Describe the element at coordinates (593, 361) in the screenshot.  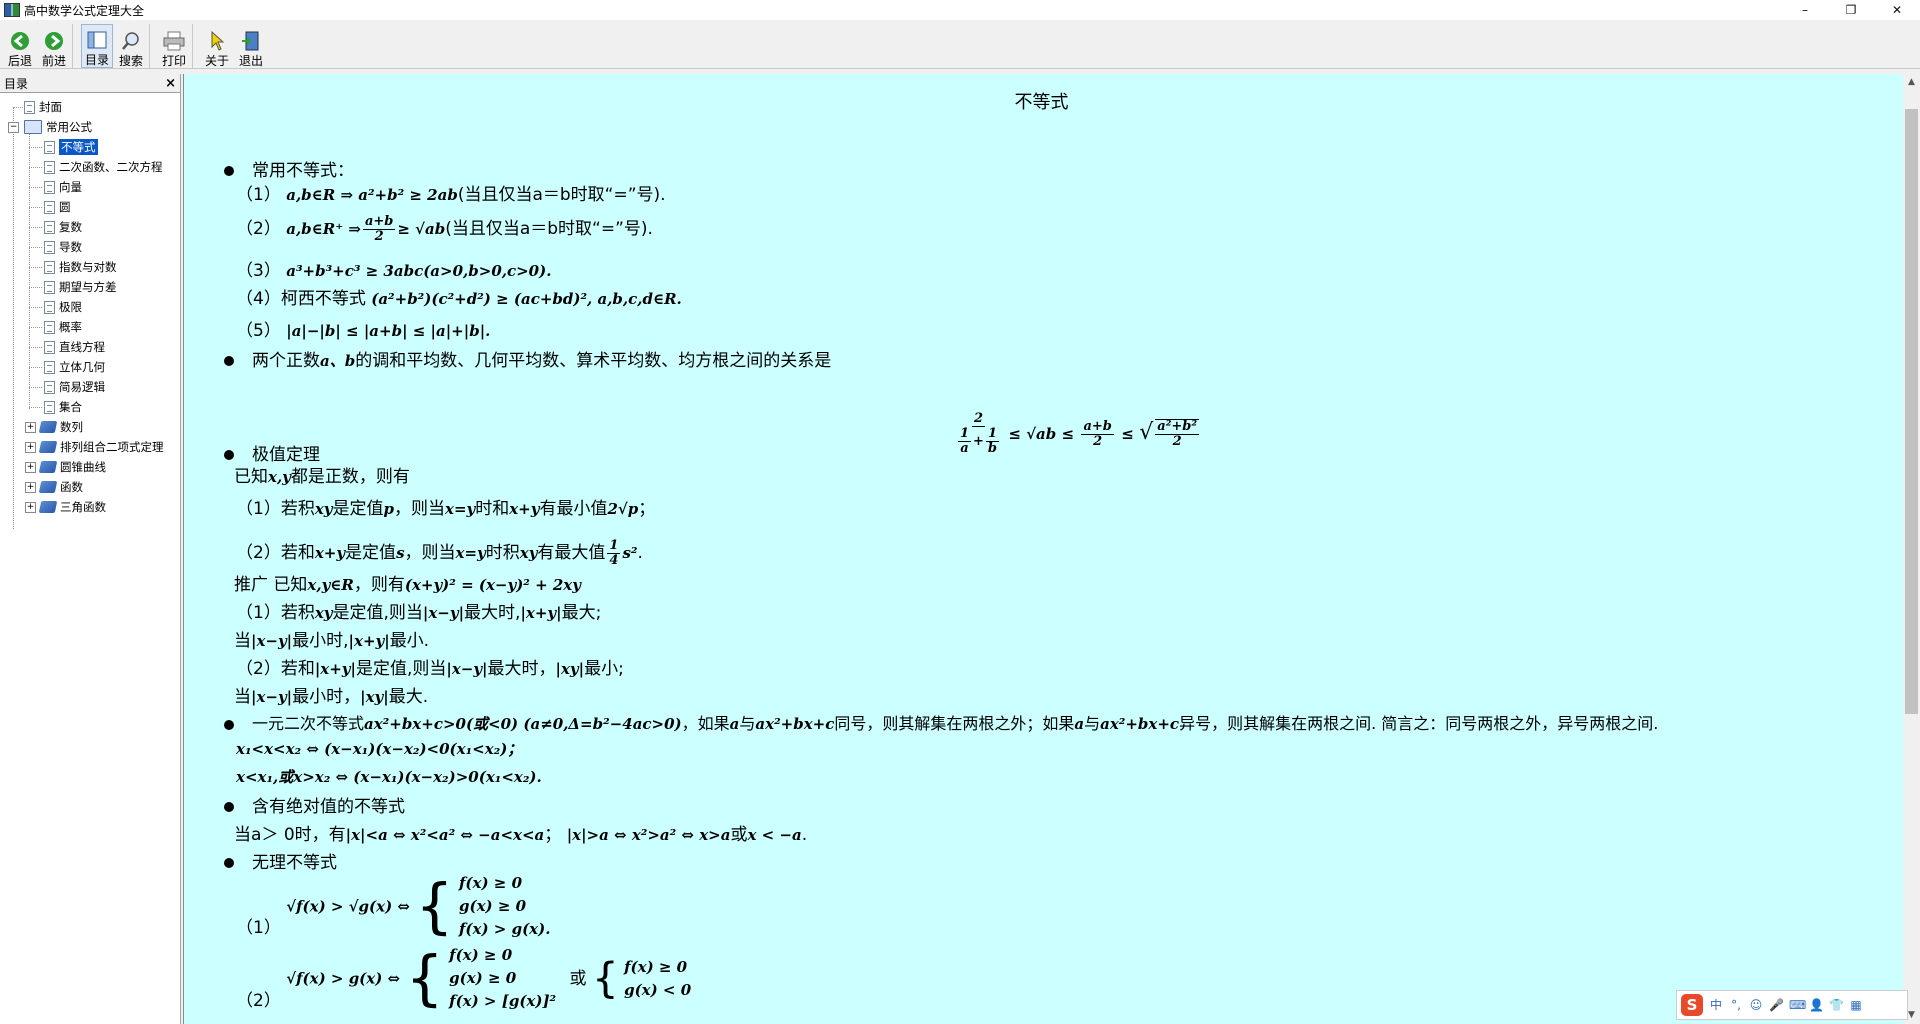
I see `body-text: 的调和平均数、几何平均数、算术平均数、均方根之间的关系是` at that location.